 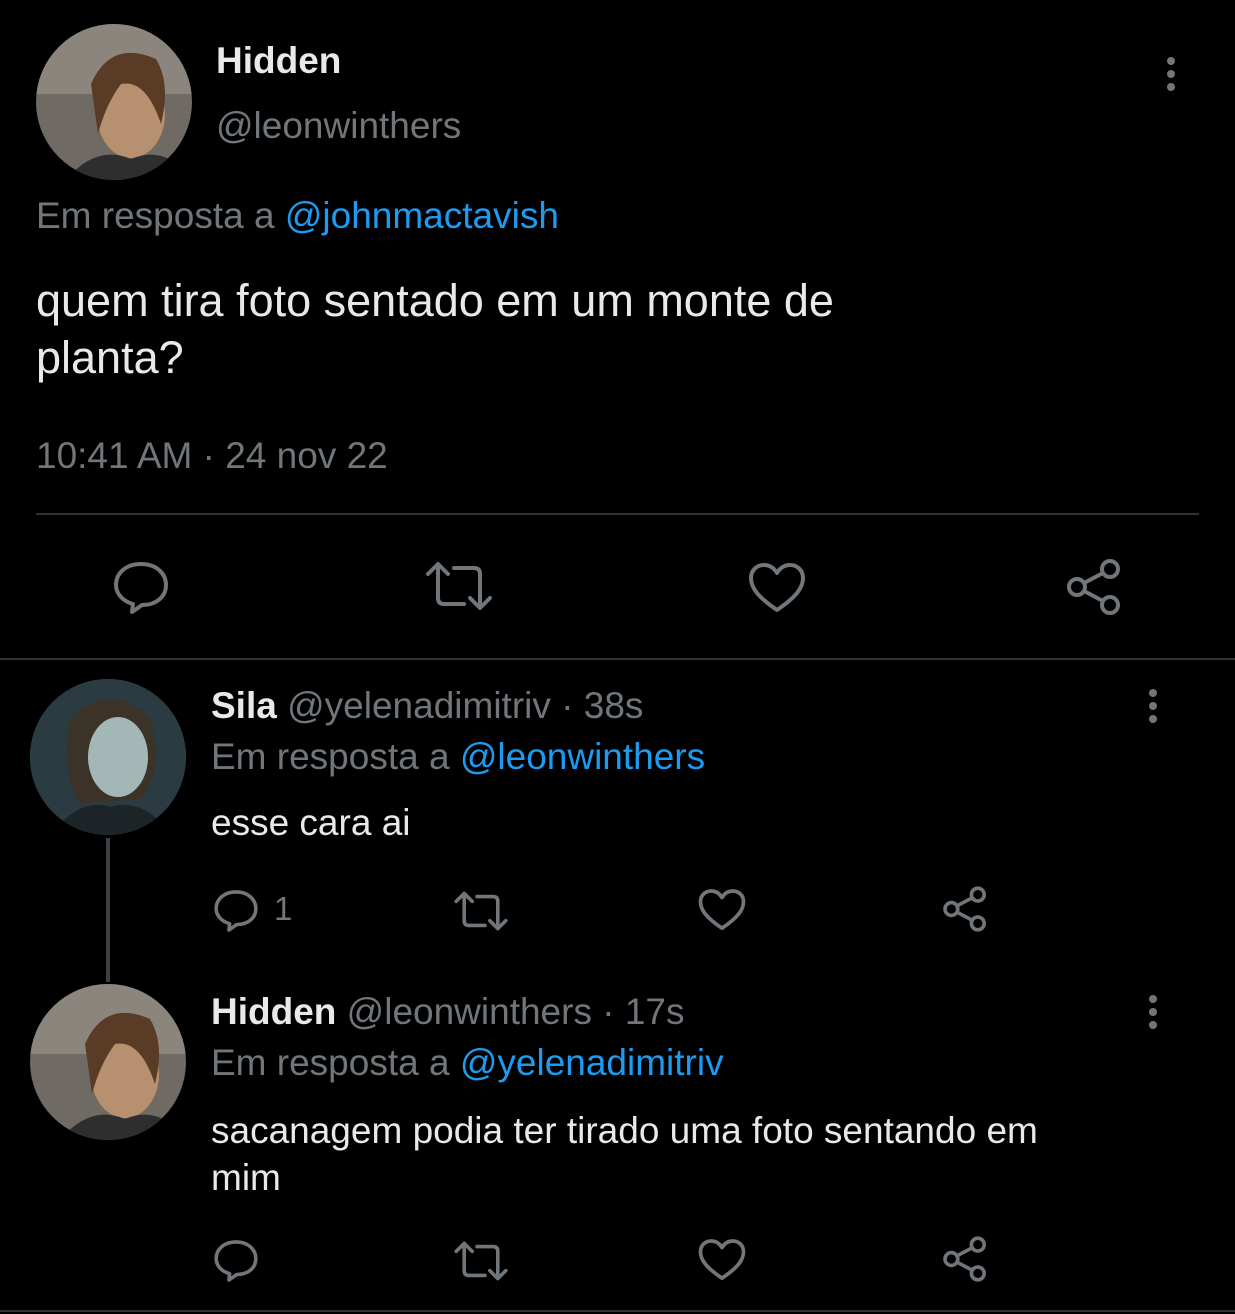 What do you see at coordinates (643, 1011) in the screenshot?
I see `age: · 17s` at bounding box center [643, 1011].